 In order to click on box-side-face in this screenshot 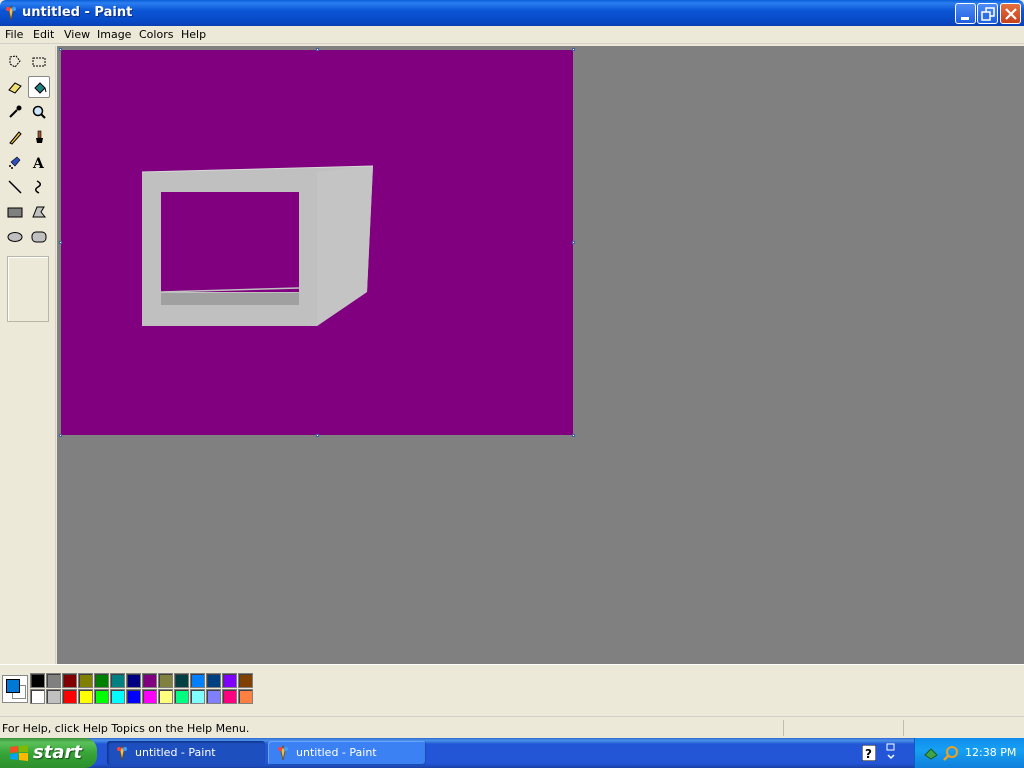, I will do `click(345, 246)`.